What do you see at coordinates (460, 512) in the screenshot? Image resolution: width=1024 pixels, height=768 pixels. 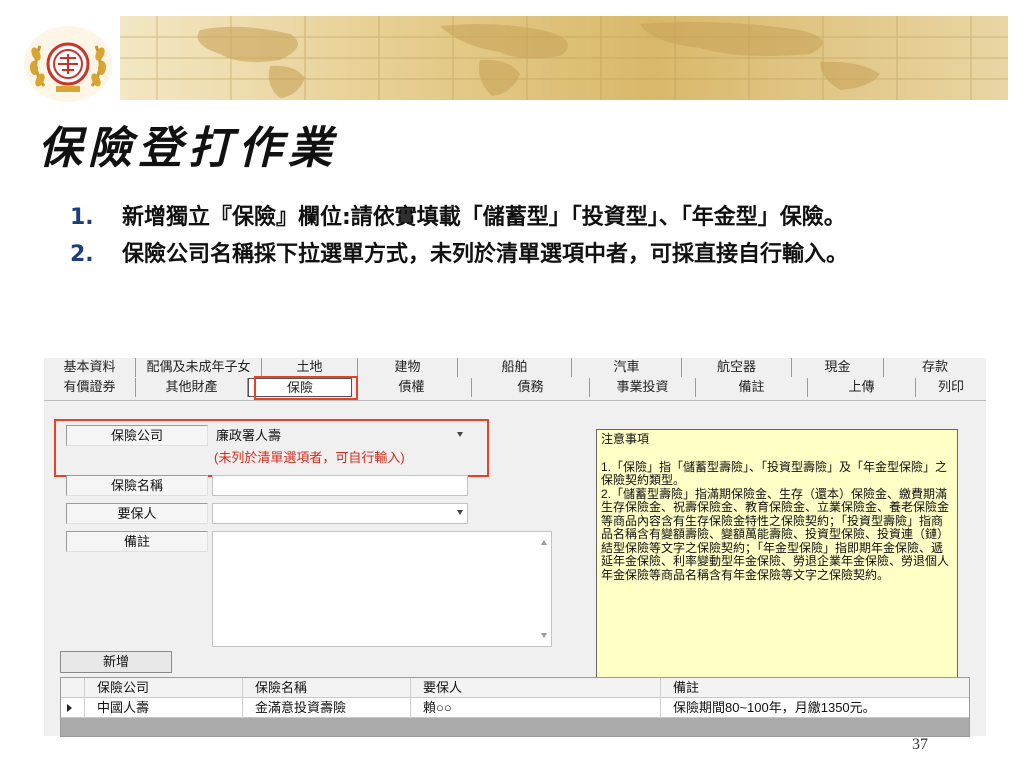 I see `chevron-down-icon` at bounding box center [460, 512].